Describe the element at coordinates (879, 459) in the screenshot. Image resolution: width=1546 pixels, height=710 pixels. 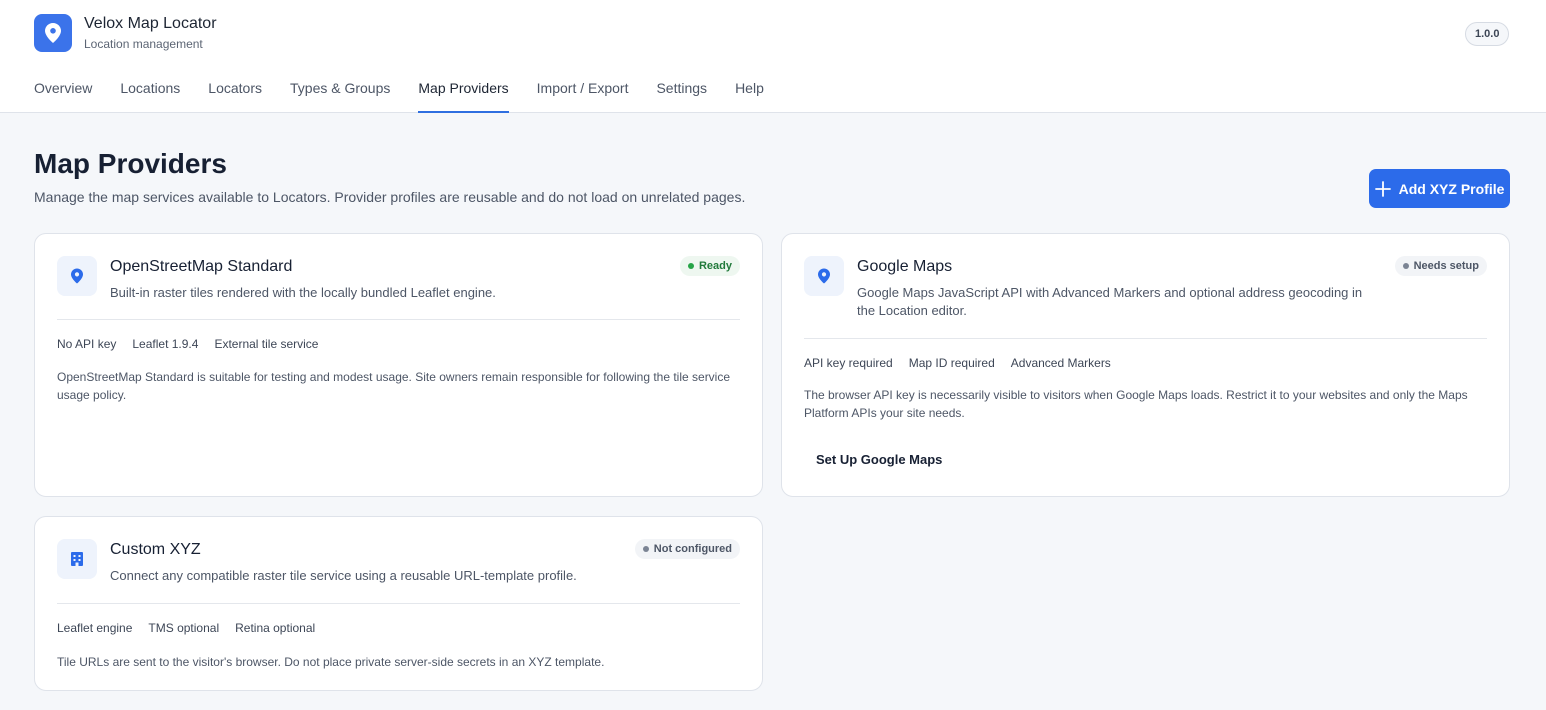
I see `set-up-google-maps-button: Set Up Google Maps` at that location.